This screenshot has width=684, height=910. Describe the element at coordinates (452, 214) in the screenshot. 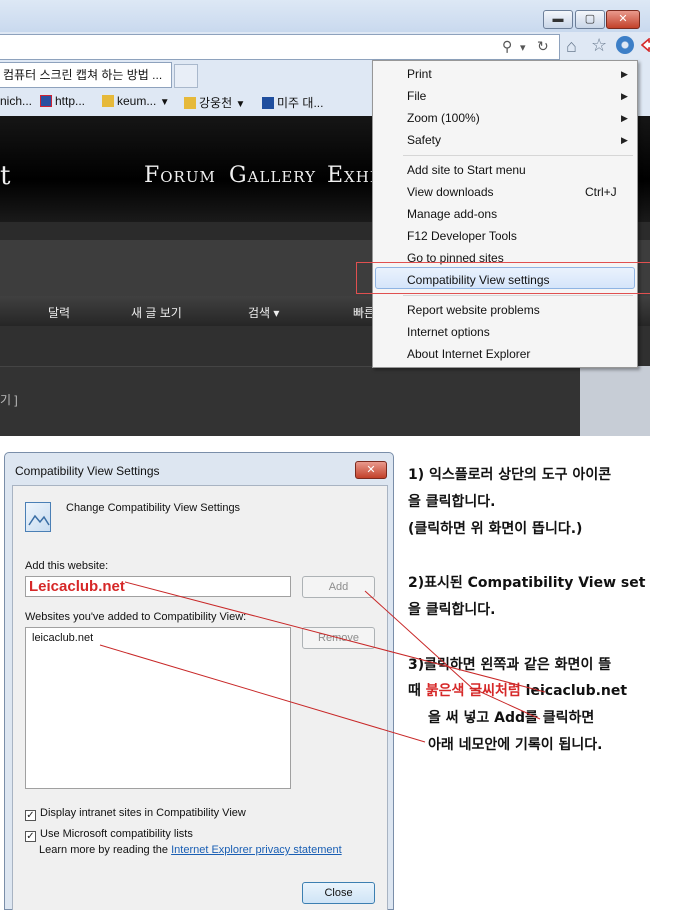

I see `menu-item-manage-addons: Manage add-ons` at that location.